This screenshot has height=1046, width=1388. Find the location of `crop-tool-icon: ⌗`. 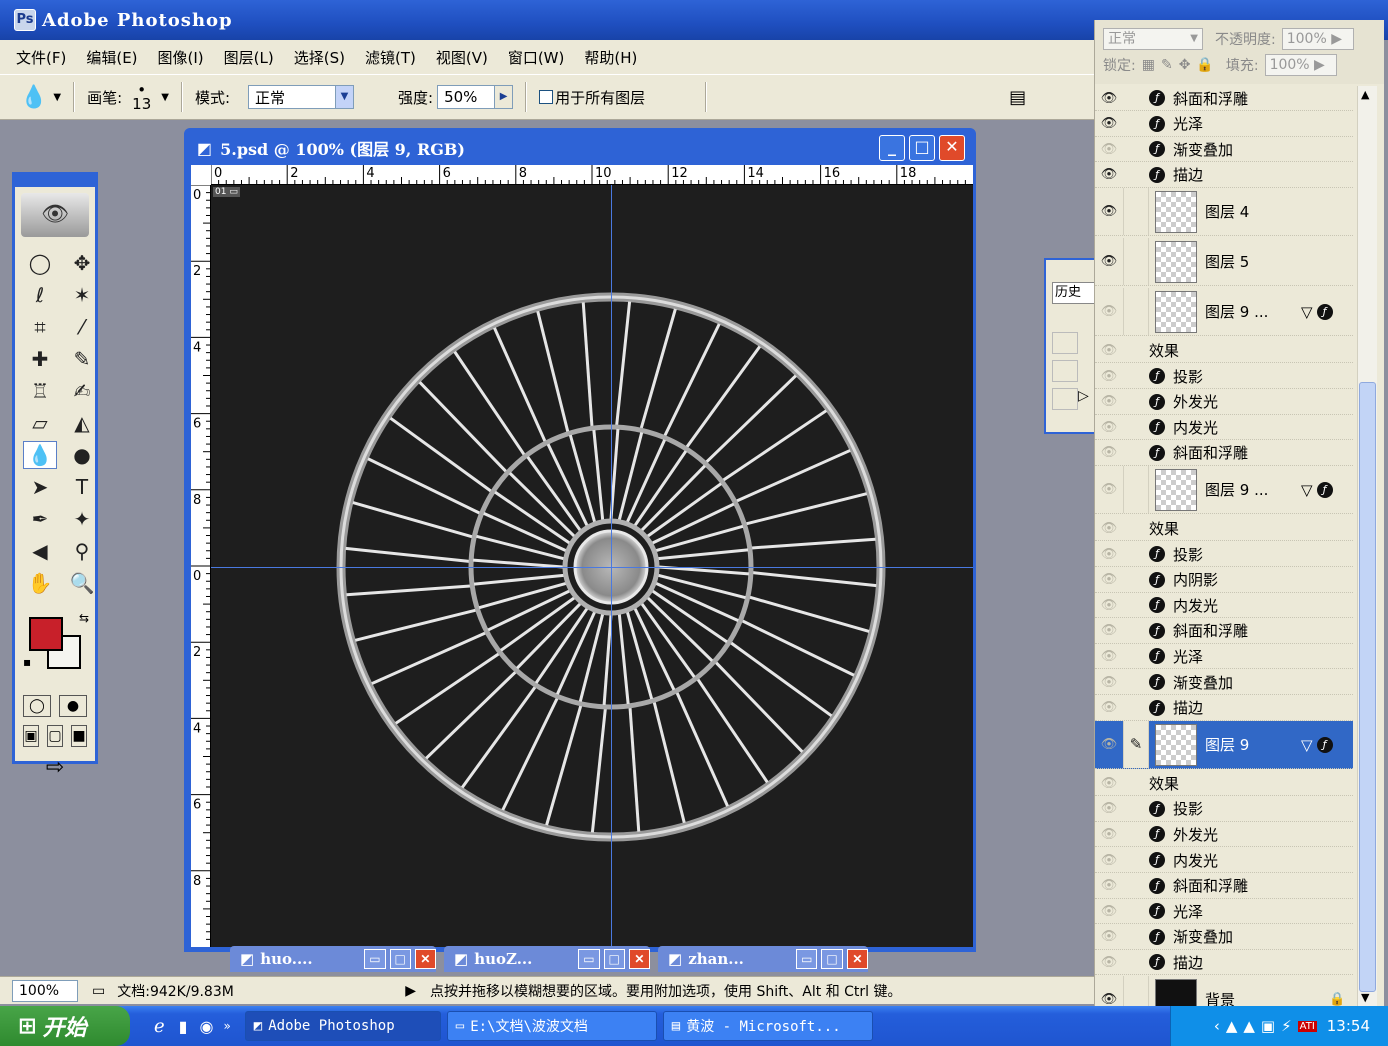

crop-tool-icon: ⌗ is located at coordinates (40, 327).